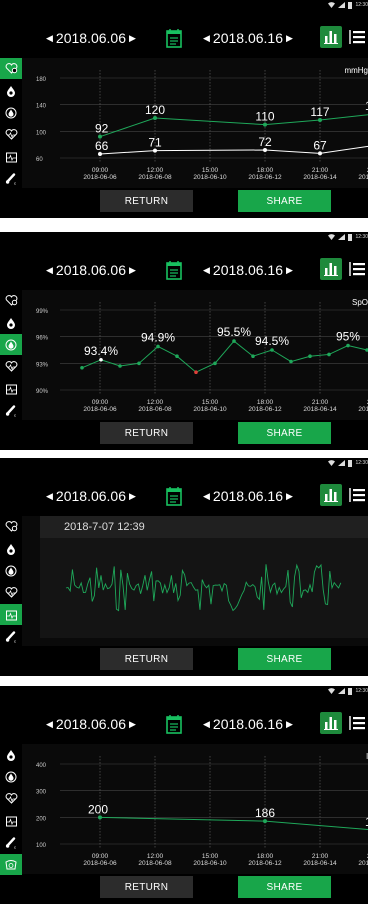  I want to click on blood-oxygen-icon, so click(11, 112).